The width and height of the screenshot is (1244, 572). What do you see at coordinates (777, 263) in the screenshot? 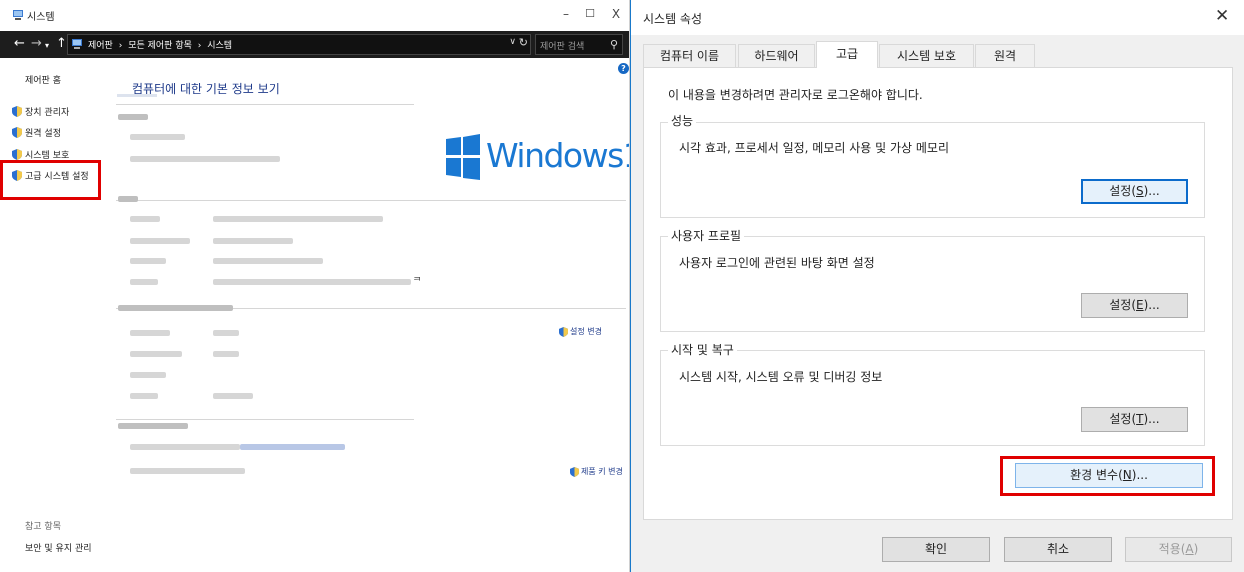
I see `user-profiles-description: 사용자 로그인에 관련된 바탕 화면 설정` at bounding box center [777, 263].